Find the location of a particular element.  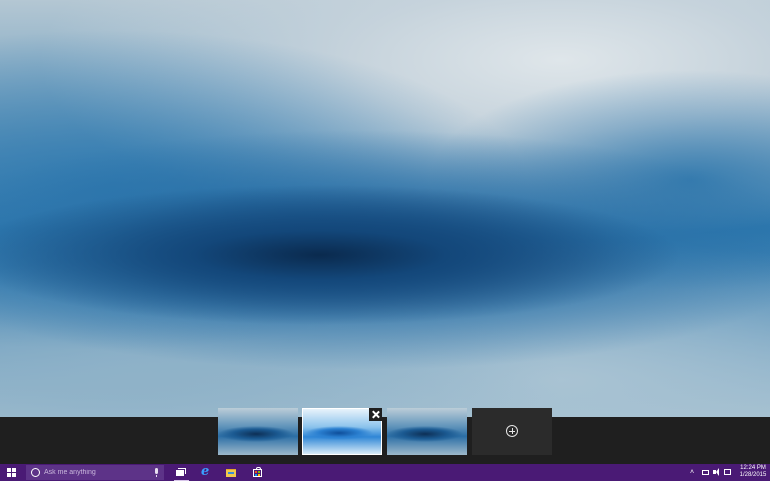

clock-time: 12:24 PM is located at coordinates (753, 468).